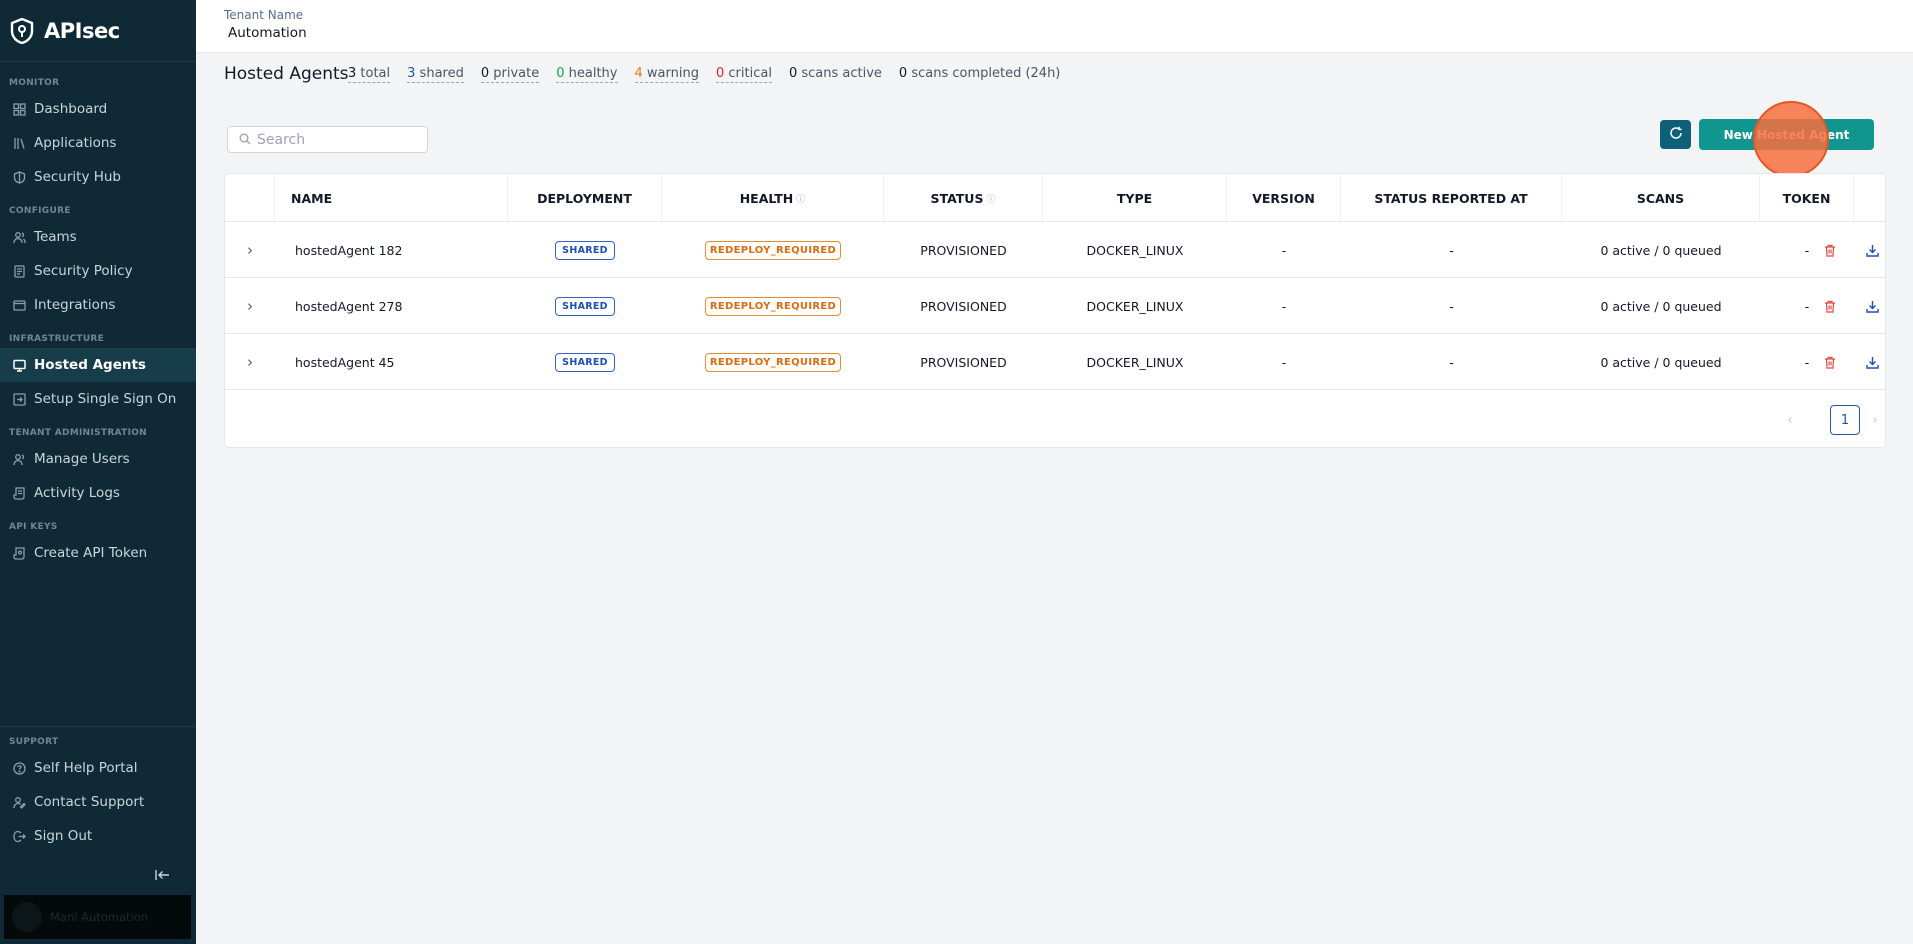  I want to click on search-input, so click(337, 139).